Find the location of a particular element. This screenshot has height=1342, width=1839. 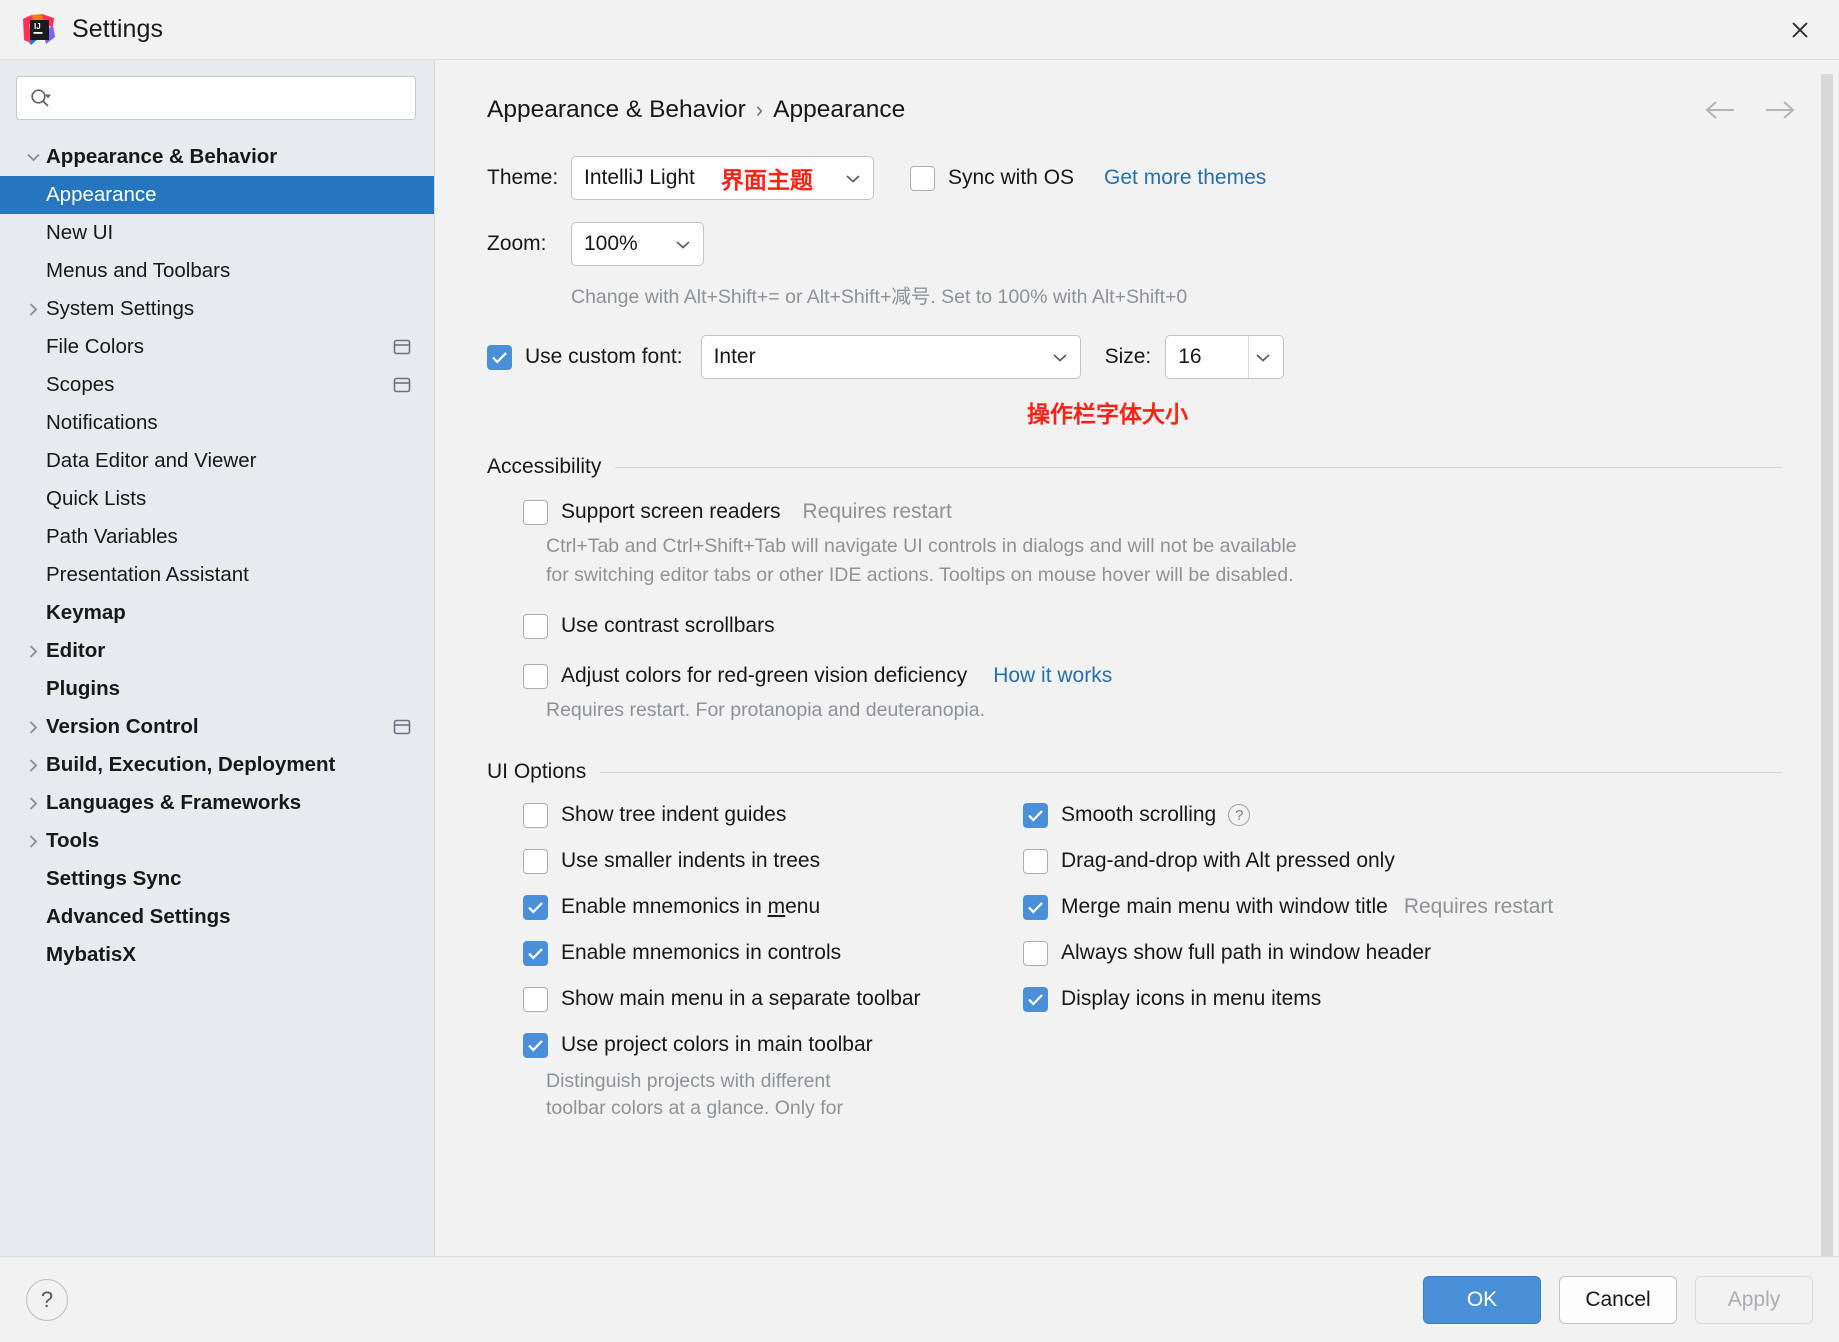

sidebar-item-data-editor-and-viewer: Data Editor and Viewer is located at coordinates (217, 461).